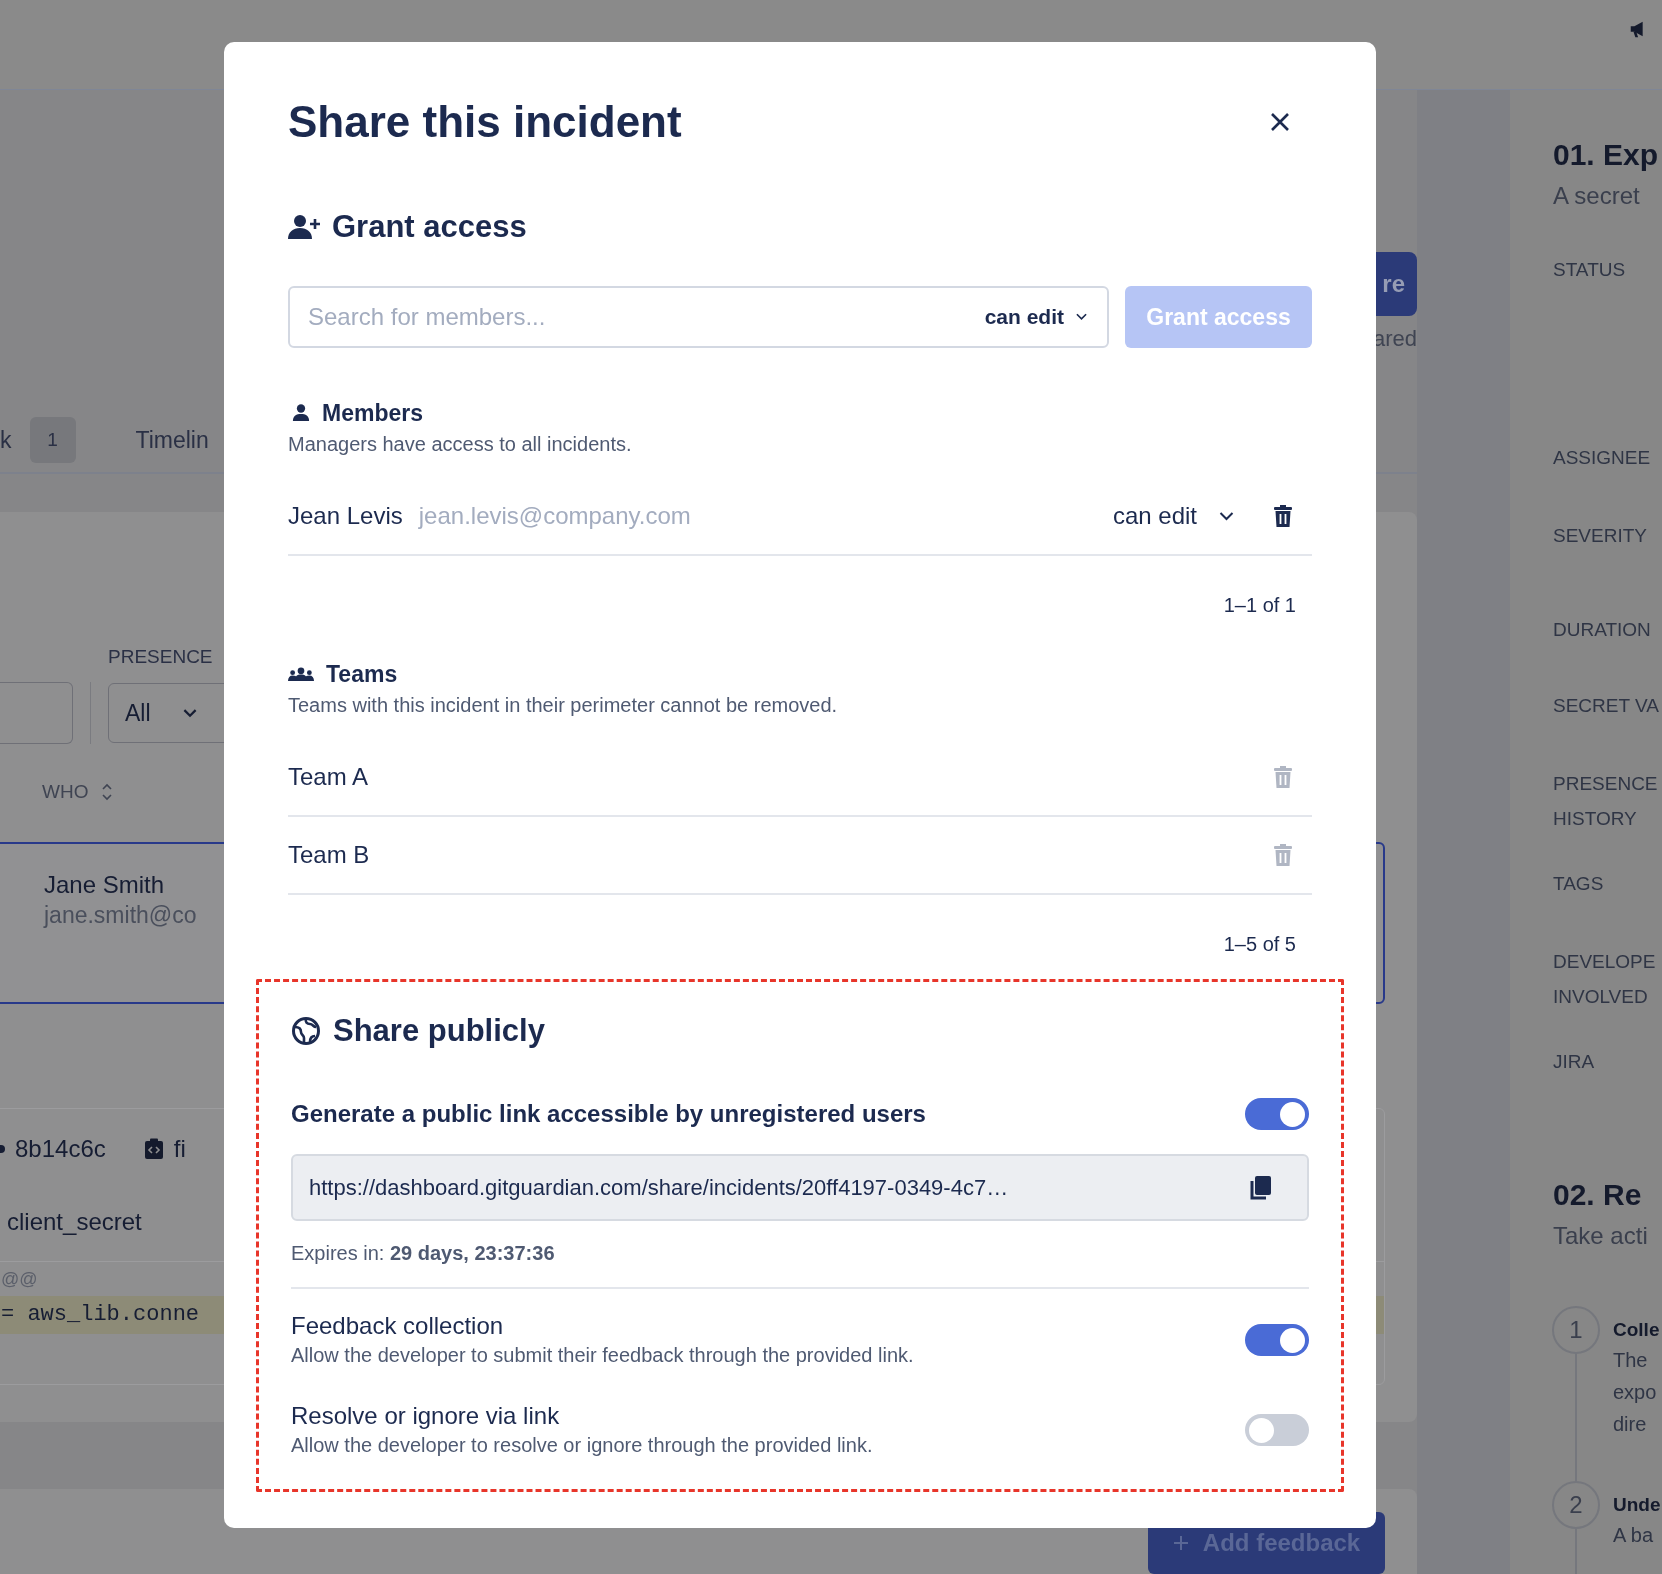 This screenshot has width=1662, height=1574. Describe the element at coordinates (120, 915) in the screenshot. I see `user-email: jane.smith@co` at that location.